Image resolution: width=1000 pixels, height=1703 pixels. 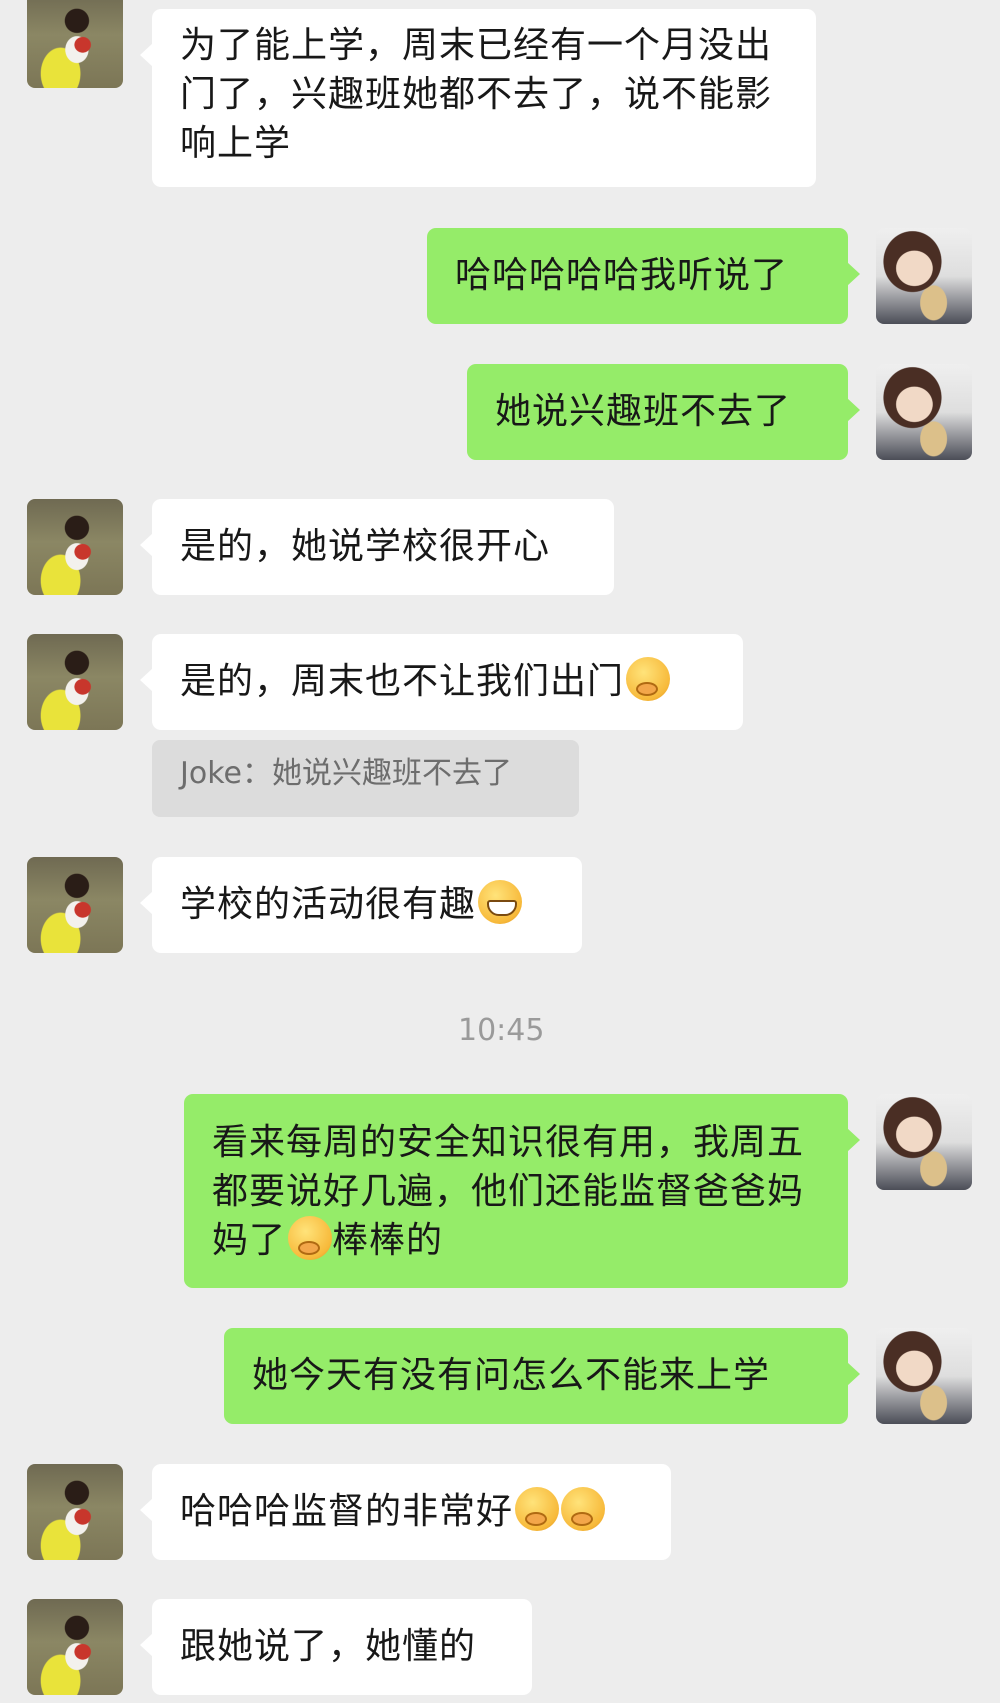 I want to click on grinning-emoji-icon, so click(x=500, y=902).